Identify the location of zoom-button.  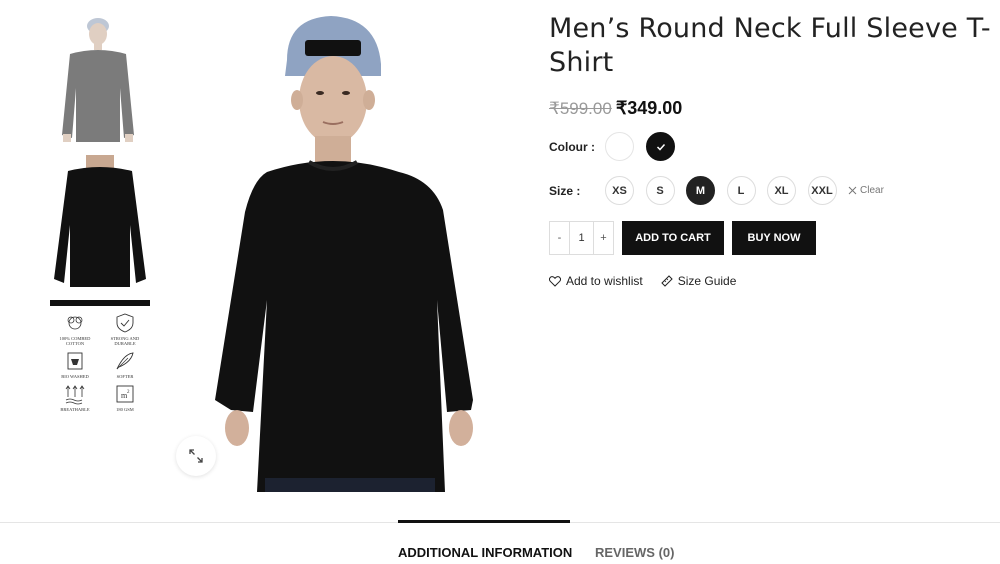
(196, 456).